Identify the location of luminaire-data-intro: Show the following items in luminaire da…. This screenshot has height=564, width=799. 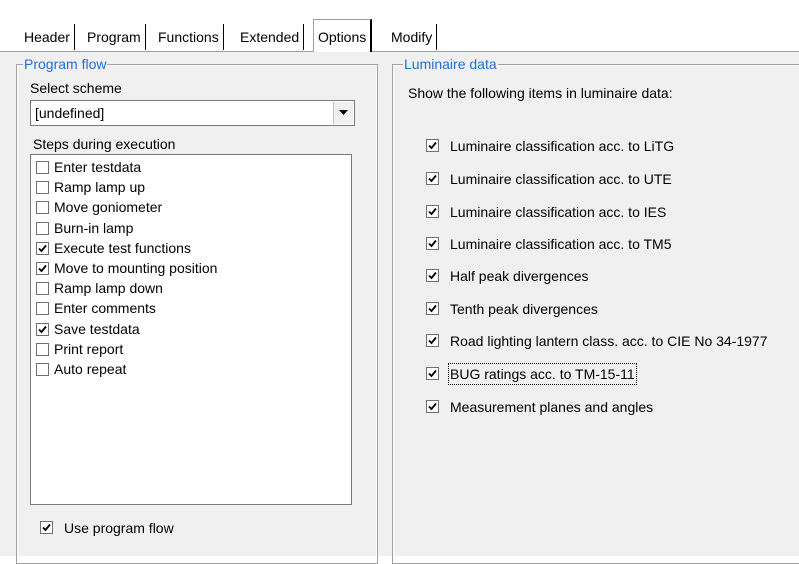
(540, 93).